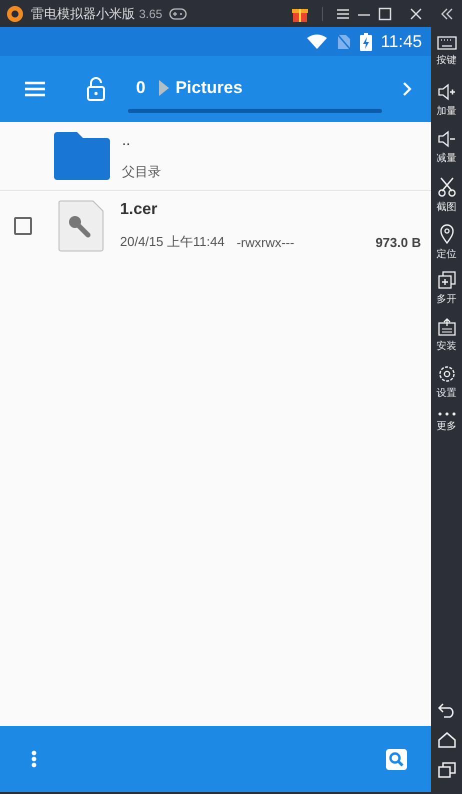 This screenshot has height=794, width=462. I want to click on sidebar-label: 减量, so click(446, 158).